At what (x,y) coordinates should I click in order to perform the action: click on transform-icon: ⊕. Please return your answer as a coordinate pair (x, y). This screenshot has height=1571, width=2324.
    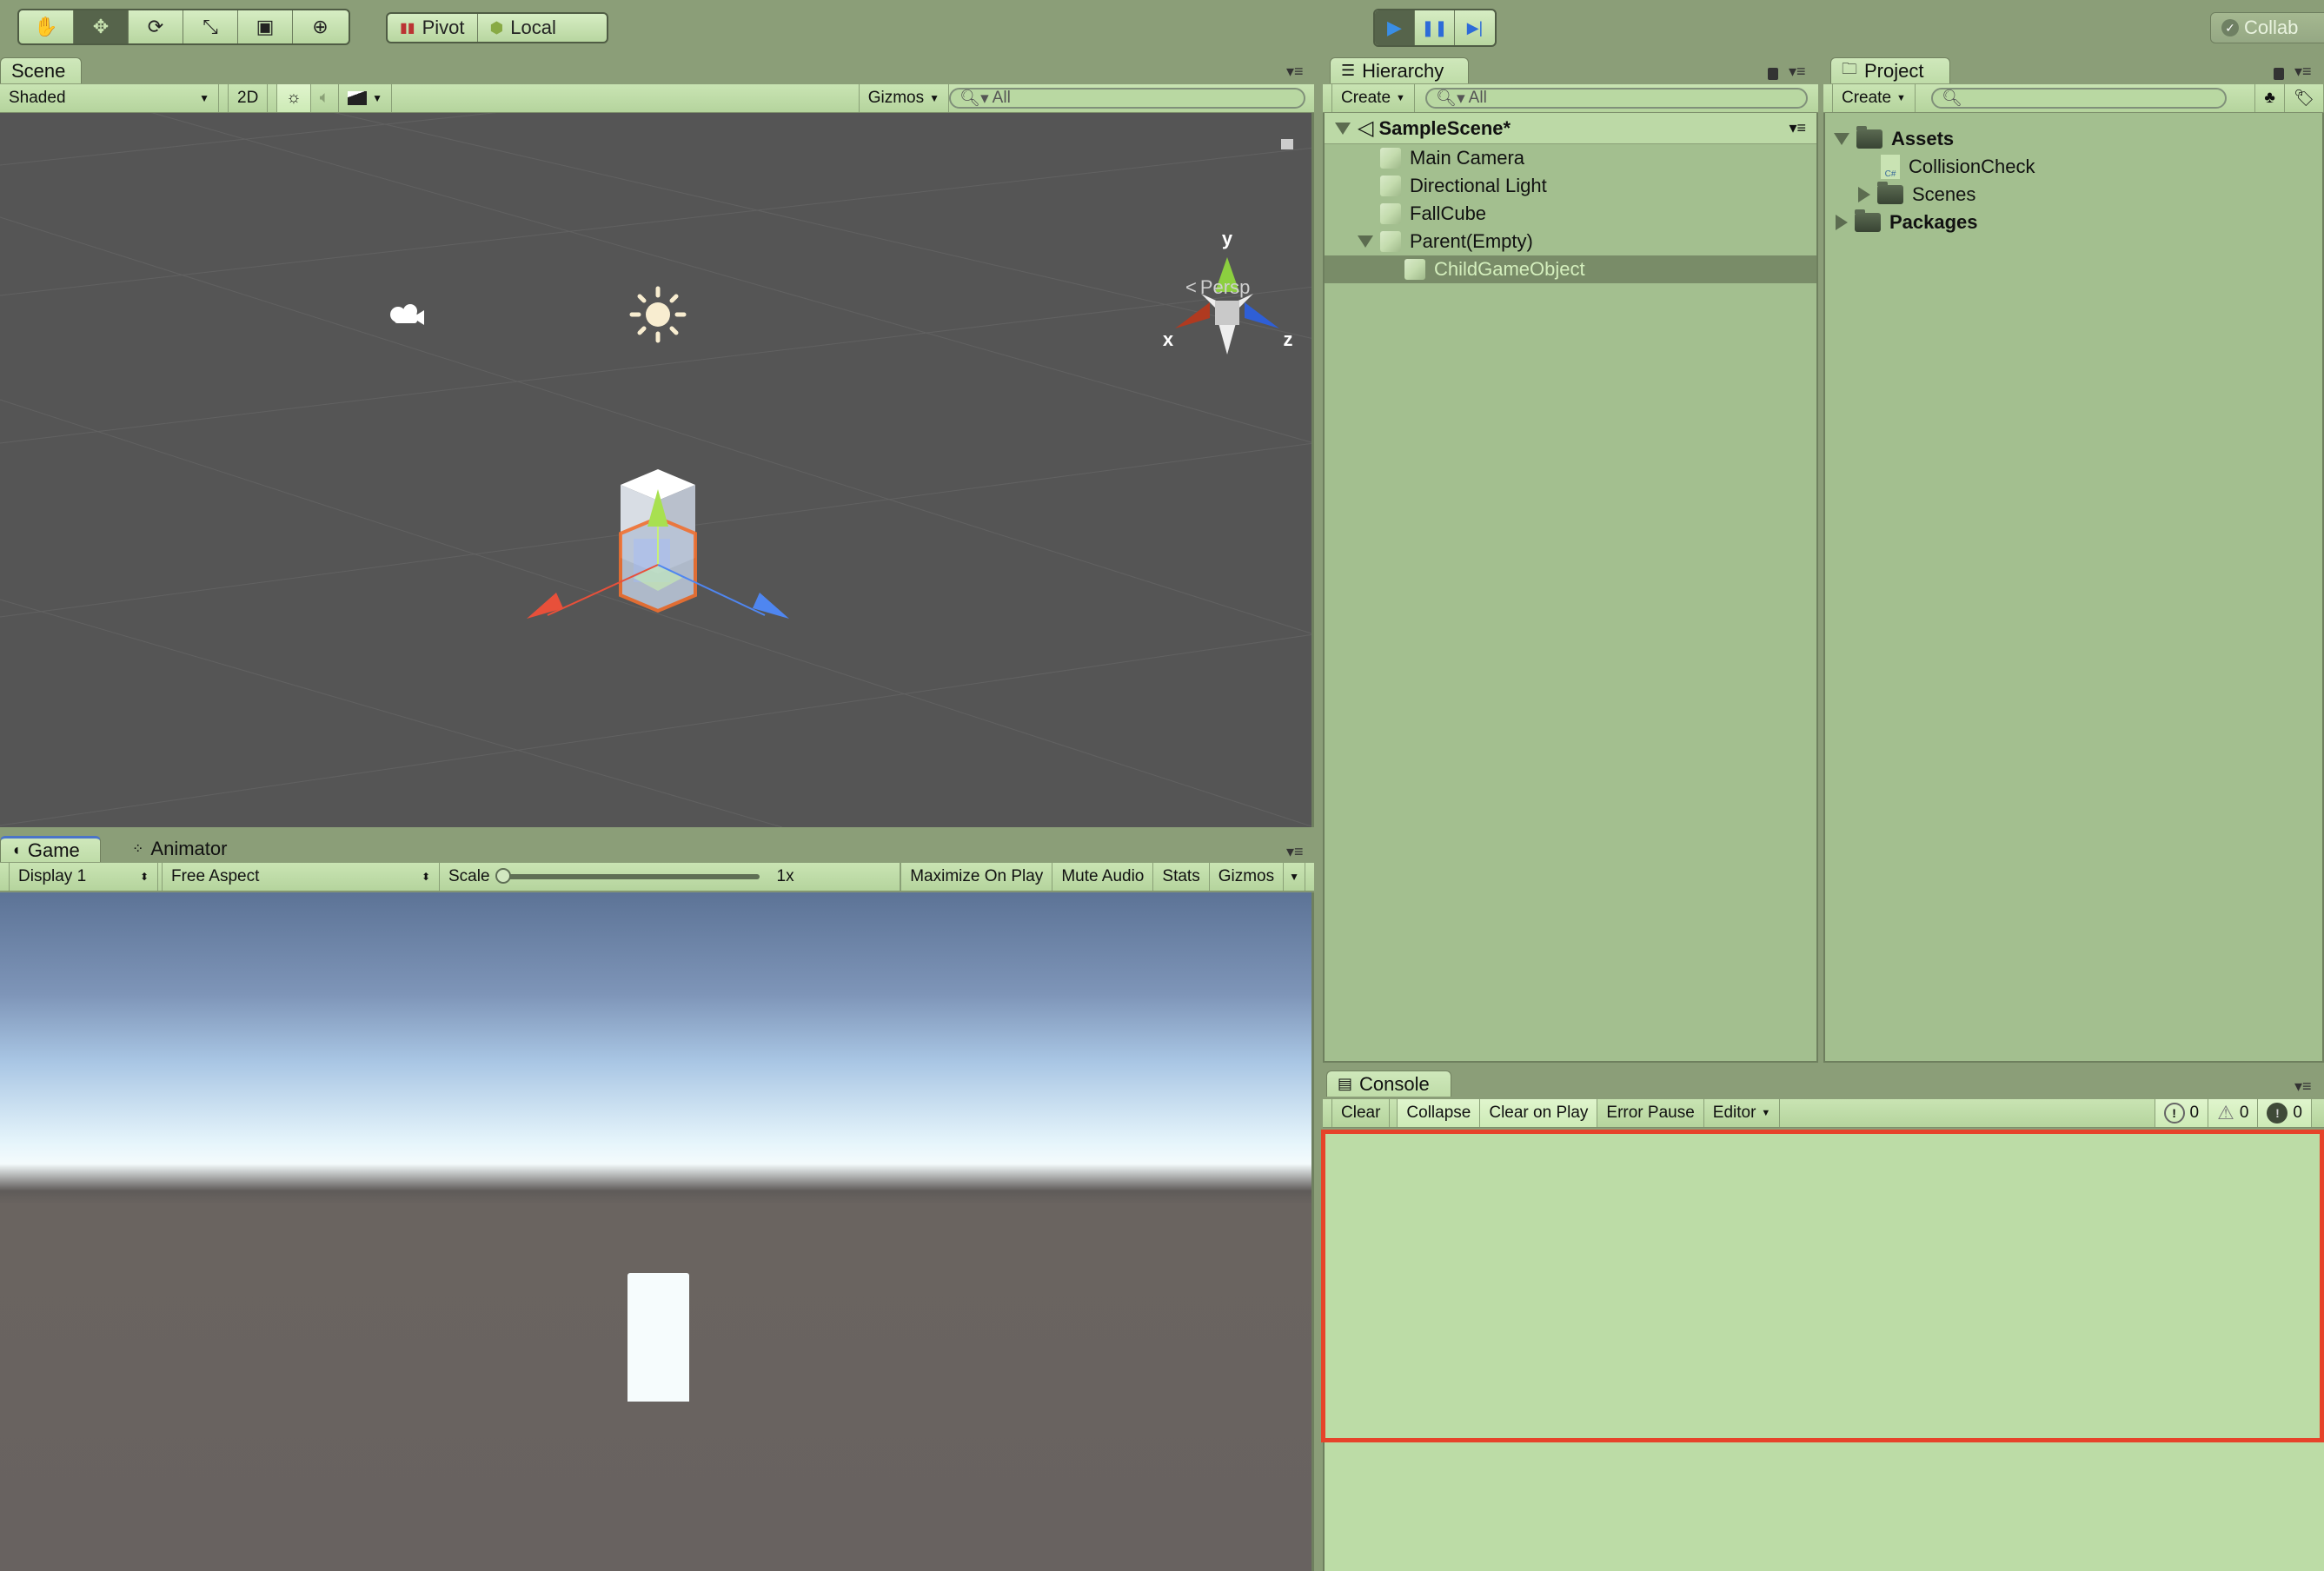
    Looking at the image, I should click on (320, 26).